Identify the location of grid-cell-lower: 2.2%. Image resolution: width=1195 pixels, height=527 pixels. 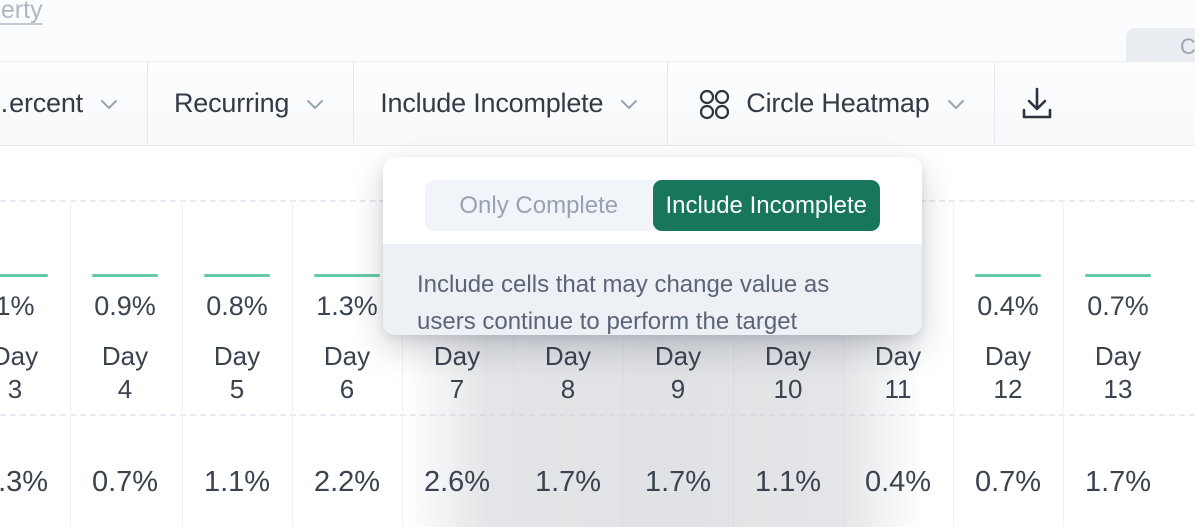
(347, 482).